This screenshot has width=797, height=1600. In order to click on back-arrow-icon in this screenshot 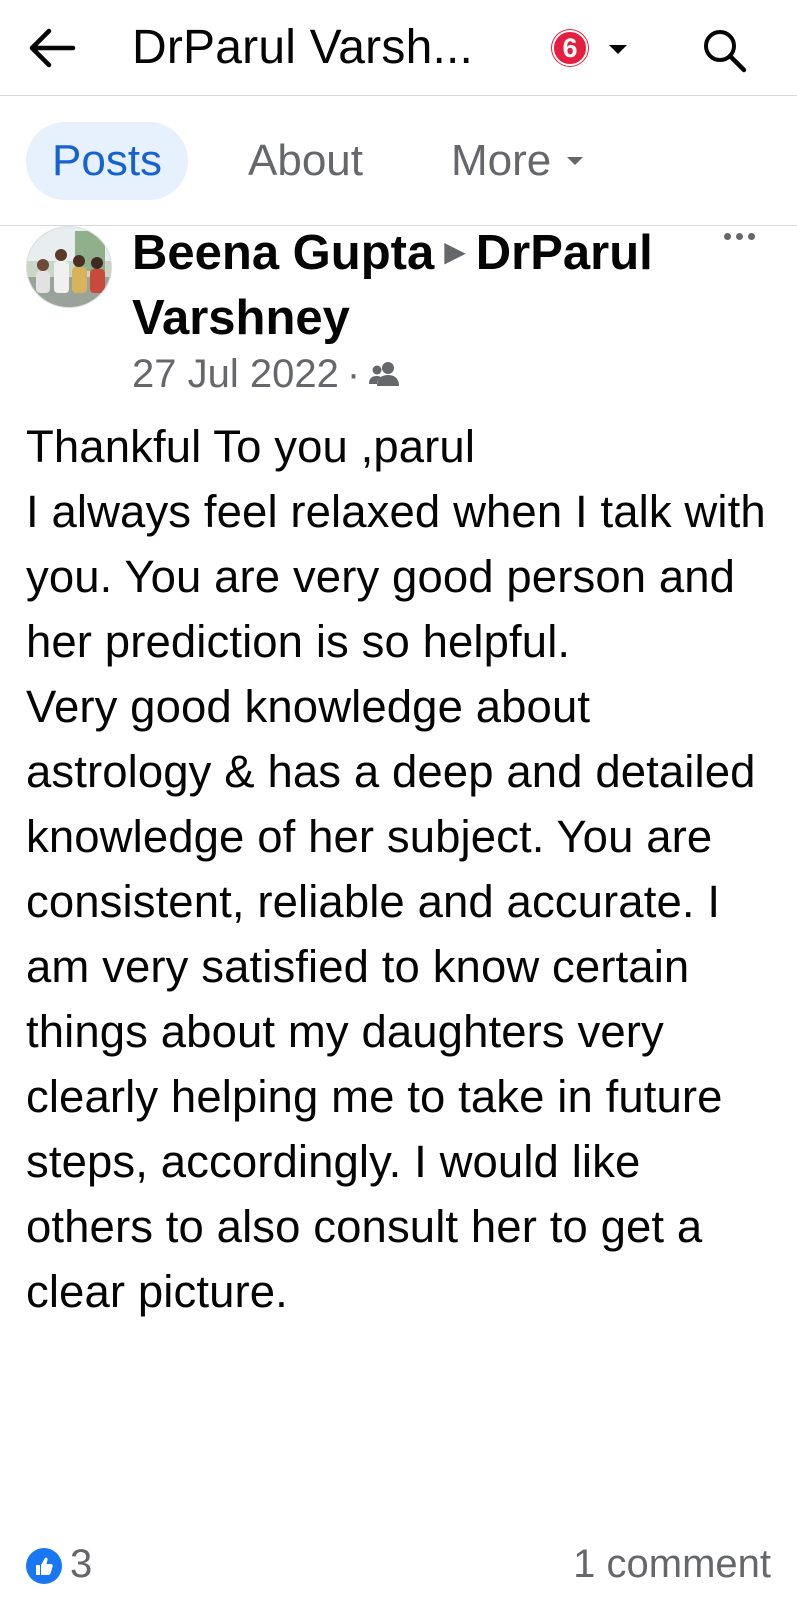, I will do `click(52, 48)`.